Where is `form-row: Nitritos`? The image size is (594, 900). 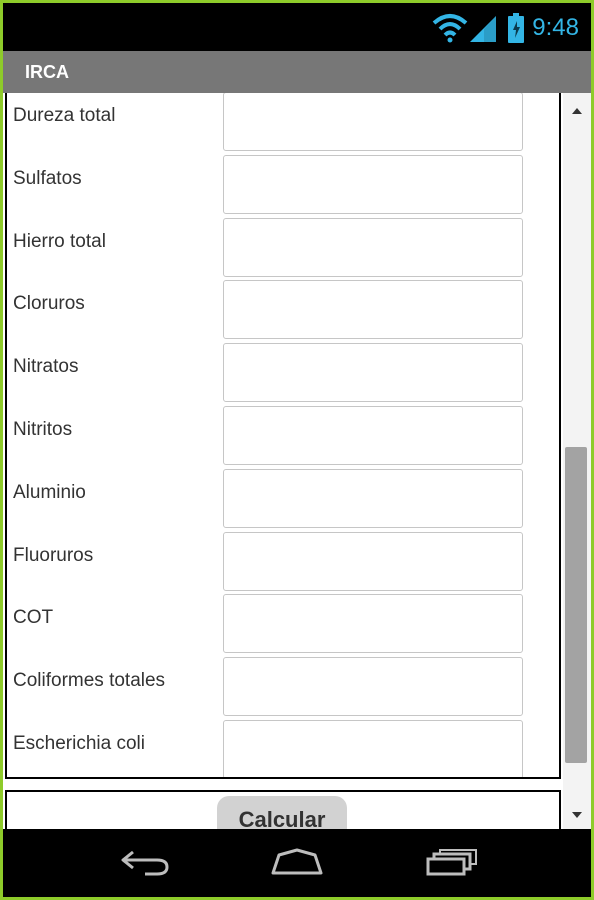
form-row: Nitritos is located at coordinates (283, 436).